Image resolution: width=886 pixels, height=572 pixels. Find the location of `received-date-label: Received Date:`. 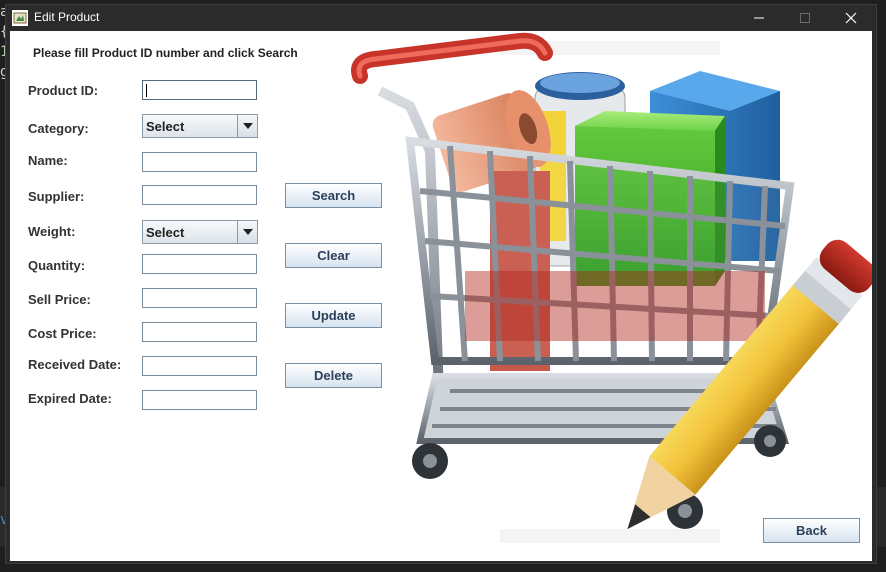

received-date-label: Received Date: is located at coordinates (75, 364).